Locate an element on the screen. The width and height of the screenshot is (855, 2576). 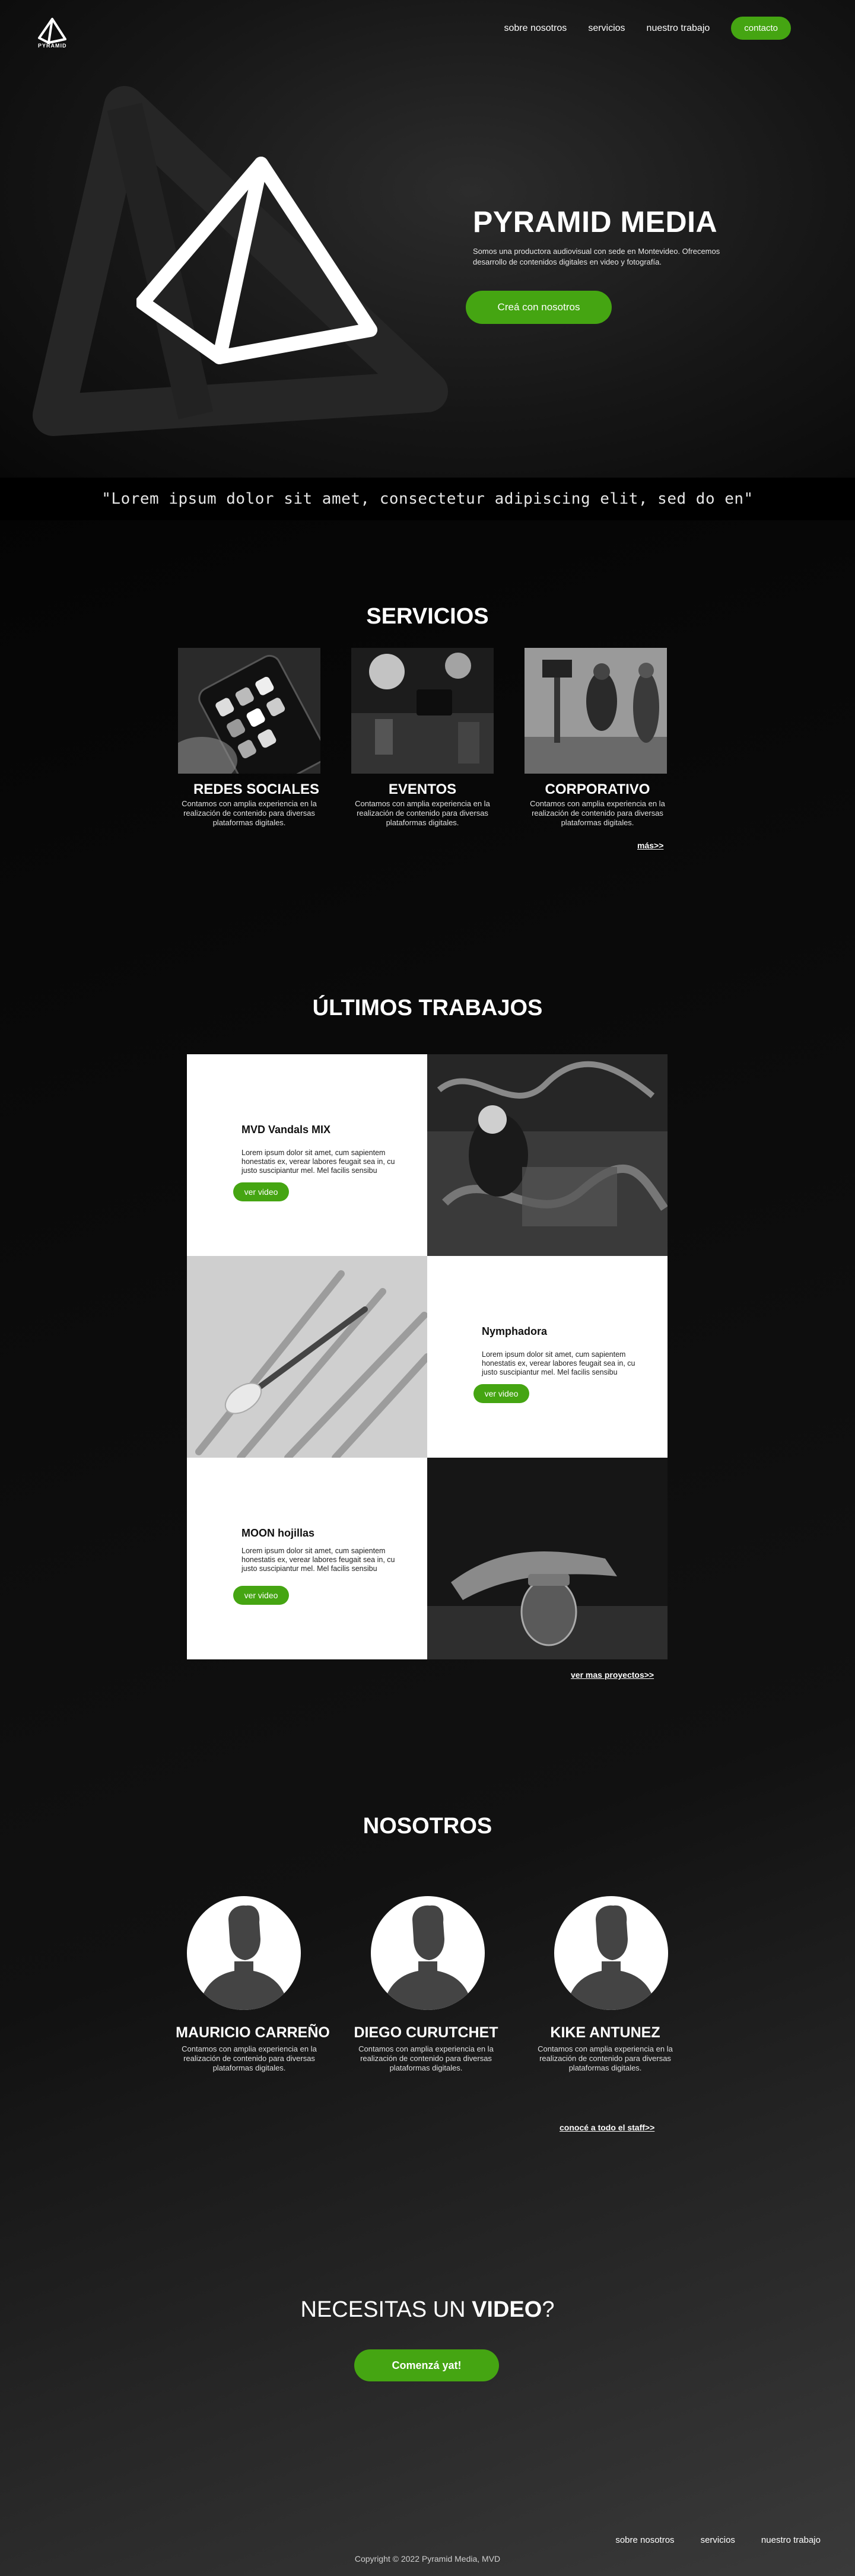
phone-apps-image is located at coordinates (249, 711).